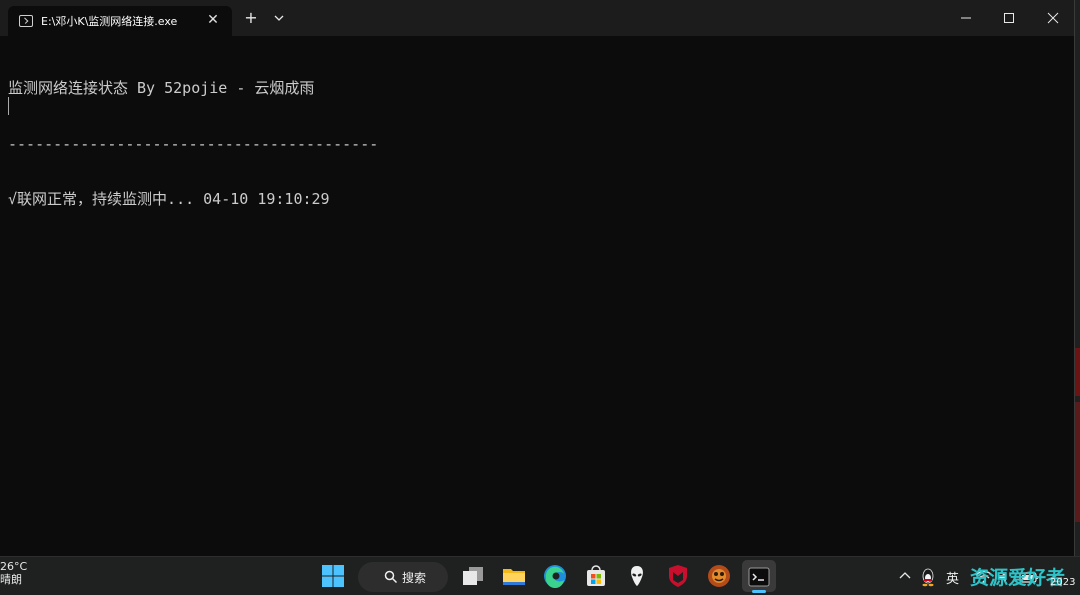  I want to click on tab-title: E:\邓小K\监测网络连接.exe, so click(109, 21).